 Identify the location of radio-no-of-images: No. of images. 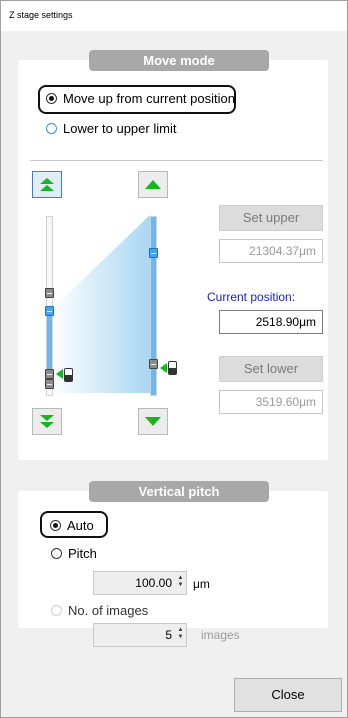
(99, 610).